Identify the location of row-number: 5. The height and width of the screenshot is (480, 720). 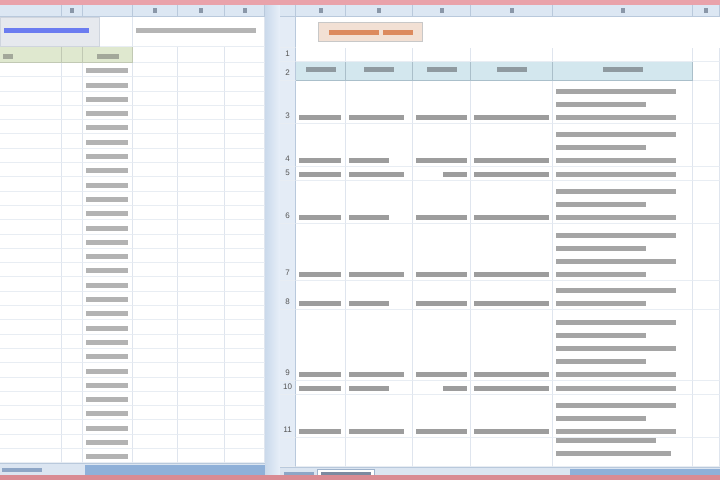
(287, 172).